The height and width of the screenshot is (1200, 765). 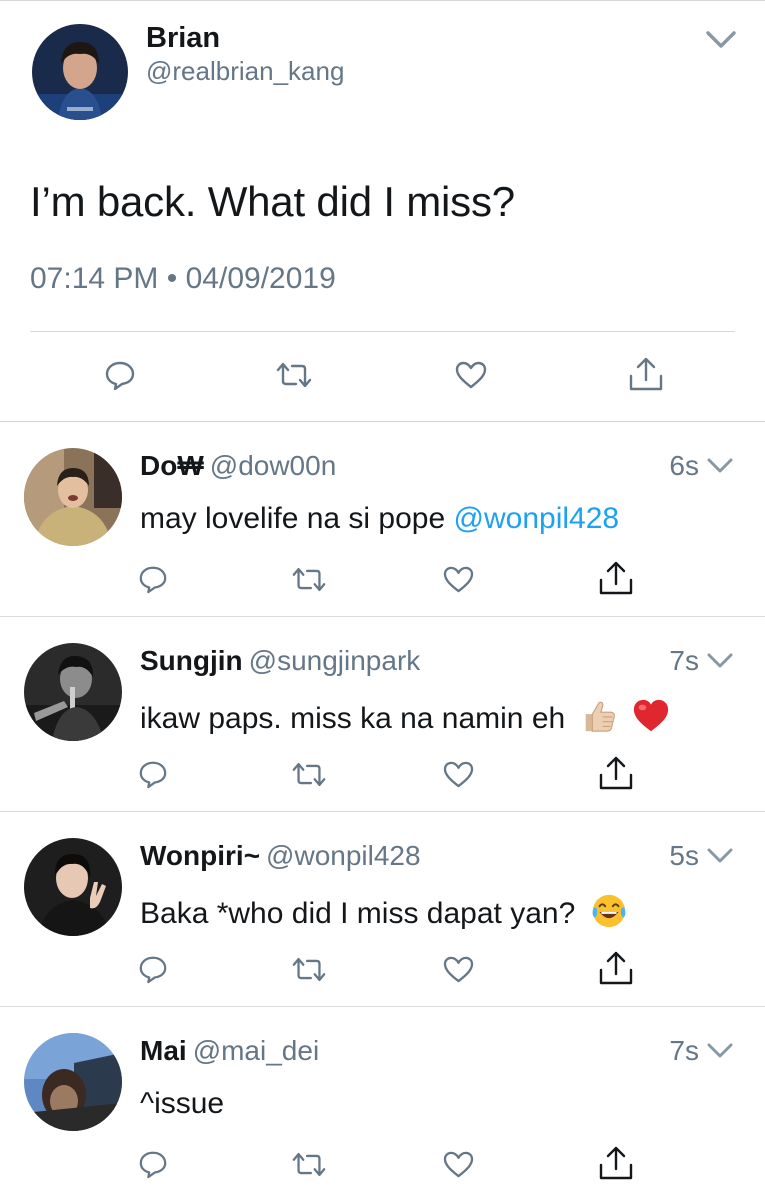 I want to click on tweet-date: 04/09/2019, so click(x=260, y=278).